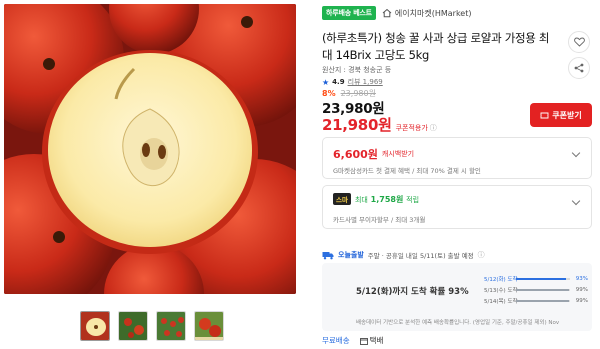 The image size is (600, 349). Describe the element at coordinates (412, 292) in the screenshot. I see `arrival-probability: 5/12(화)까지 도착 확률 93%` at that location.